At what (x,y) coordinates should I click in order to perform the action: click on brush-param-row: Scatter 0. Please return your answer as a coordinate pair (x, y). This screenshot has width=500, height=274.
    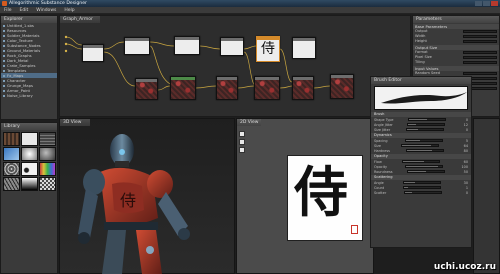
    Looking at the image, I should click on (421, 192).